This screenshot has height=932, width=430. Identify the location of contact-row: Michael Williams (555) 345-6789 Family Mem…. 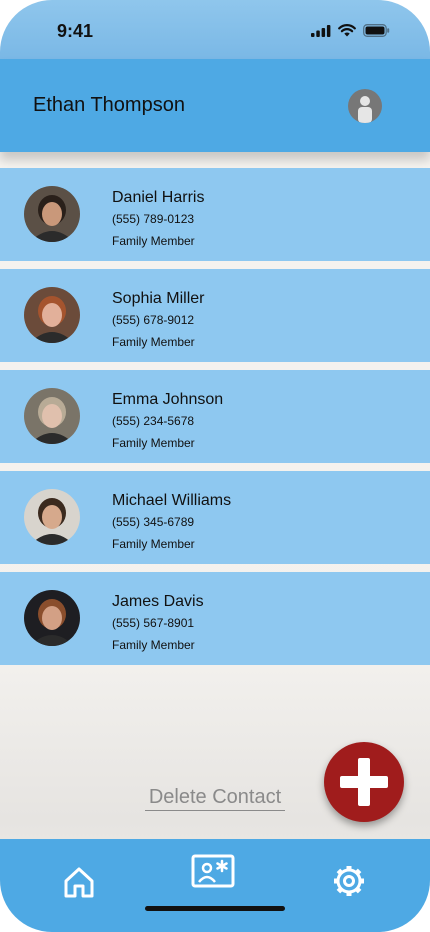
(215, 517).